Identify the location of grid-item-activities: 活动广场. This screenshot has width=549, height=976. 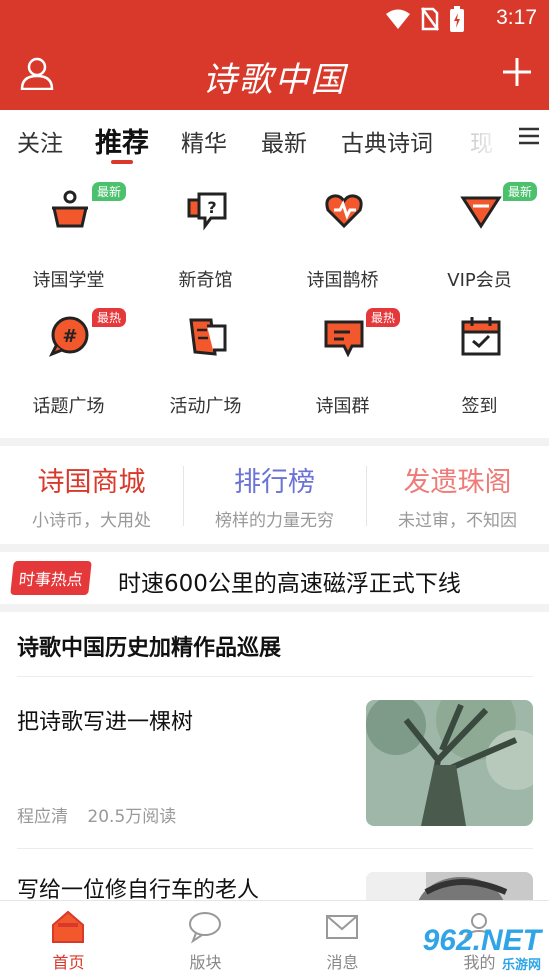
(205, 355).